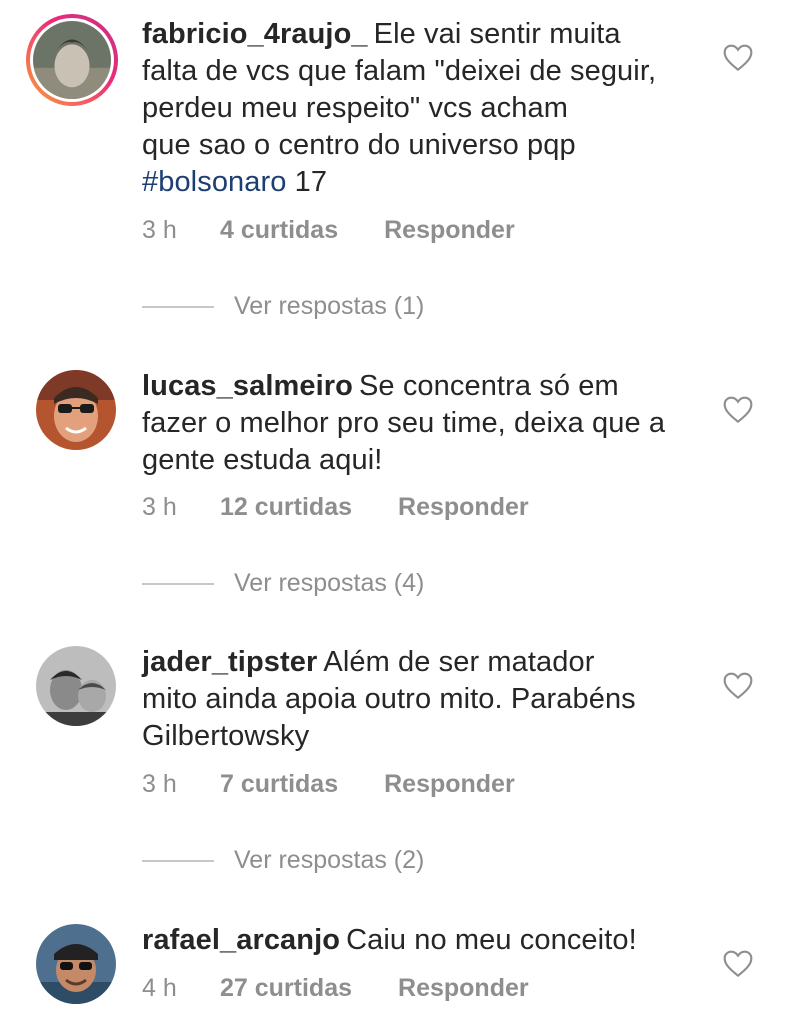 The width and height of the screenshot is (795, 1024). I want to click on view-replies-button: Ver respostas (1), so click(283, 306).